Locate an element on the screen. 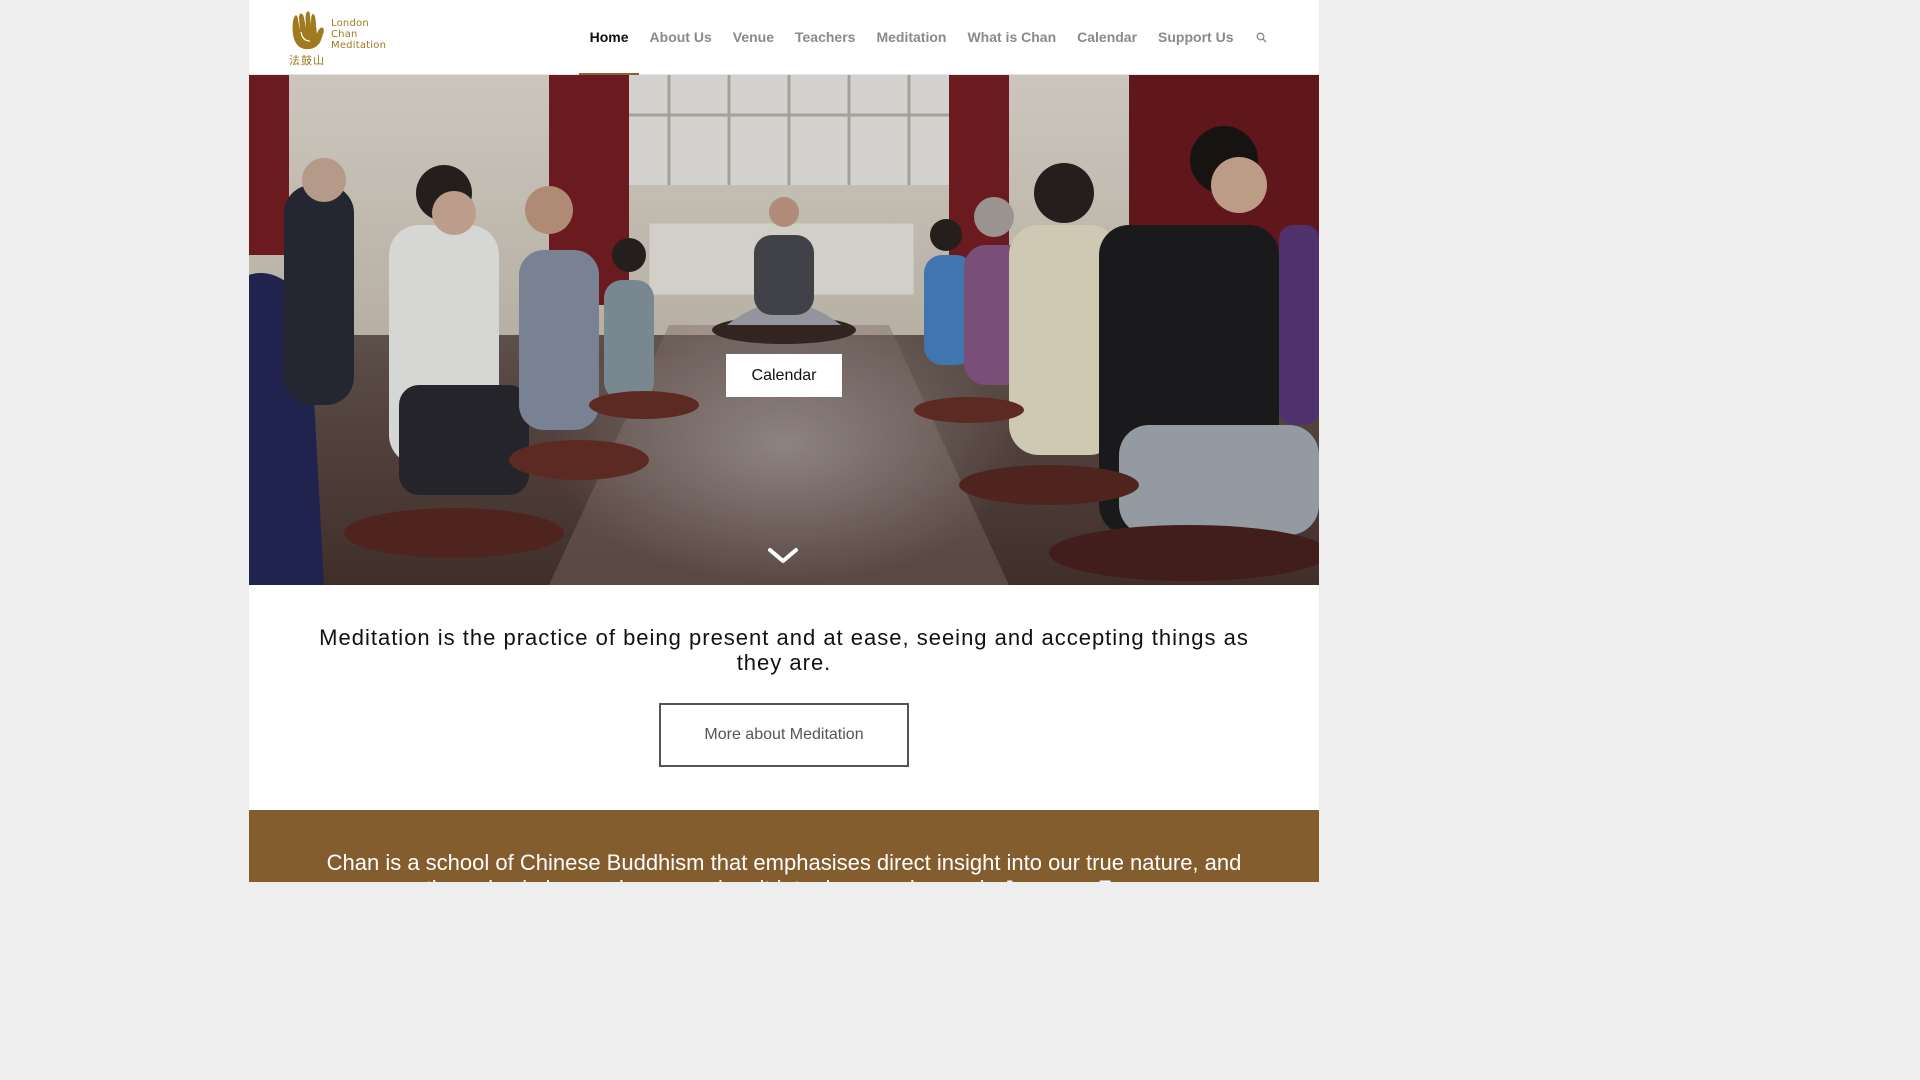 This screenshot has width=1920, height=1080. more-about-meditation-button: More about Meditation is located at coordinates (784, 735).